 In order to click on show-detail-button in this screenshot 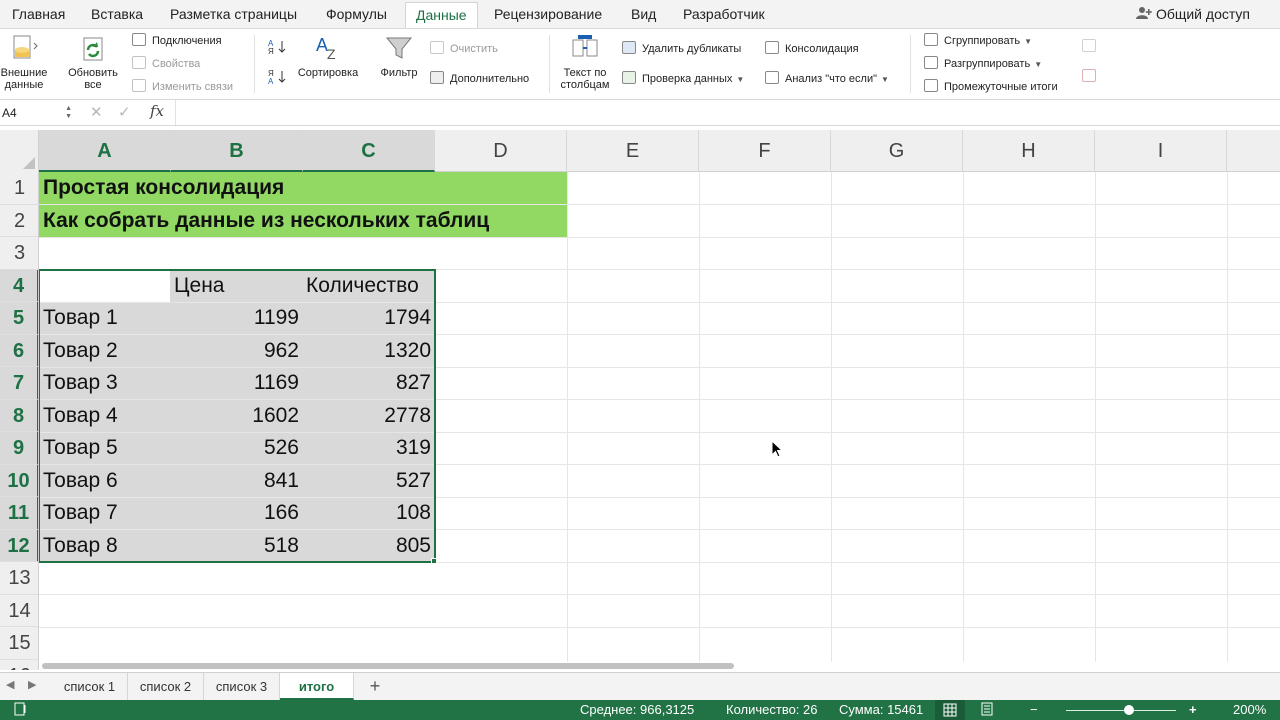, I will do `click(1092, 46)`.